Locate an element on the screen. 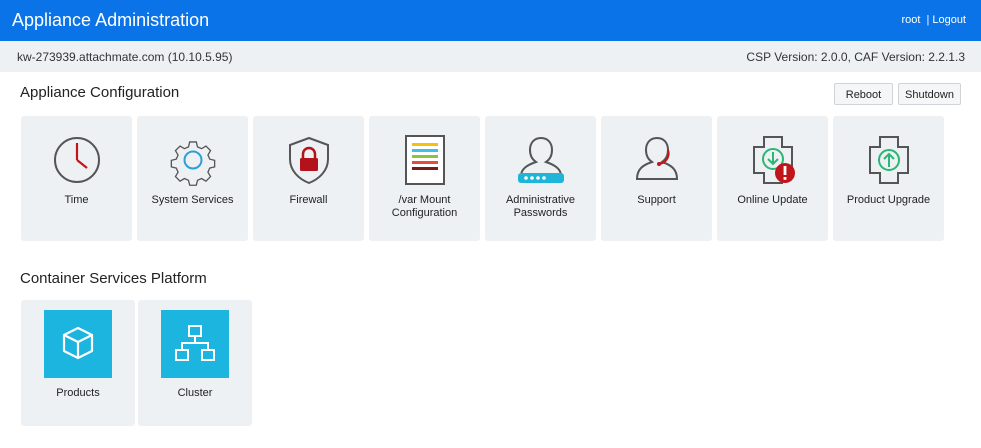 This screenshot has width=981, height=448. tile-label: Firewall is located at coordinates (308, 200).